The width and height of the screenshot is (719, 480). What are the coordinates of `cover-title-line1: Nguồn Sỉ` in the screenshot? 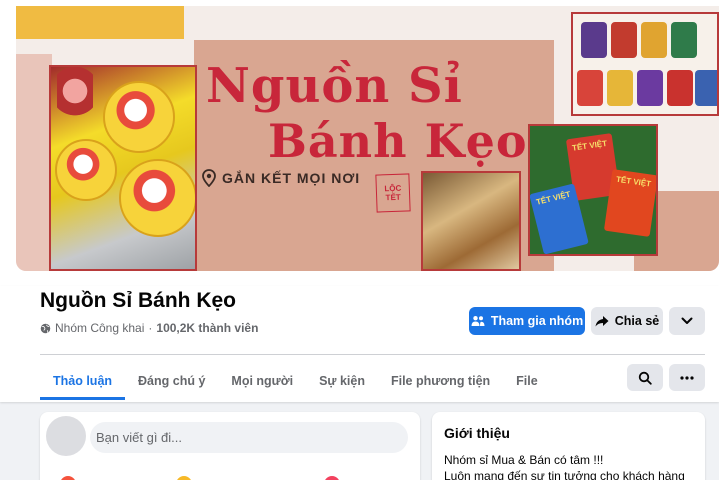 It's located at (334, 86).